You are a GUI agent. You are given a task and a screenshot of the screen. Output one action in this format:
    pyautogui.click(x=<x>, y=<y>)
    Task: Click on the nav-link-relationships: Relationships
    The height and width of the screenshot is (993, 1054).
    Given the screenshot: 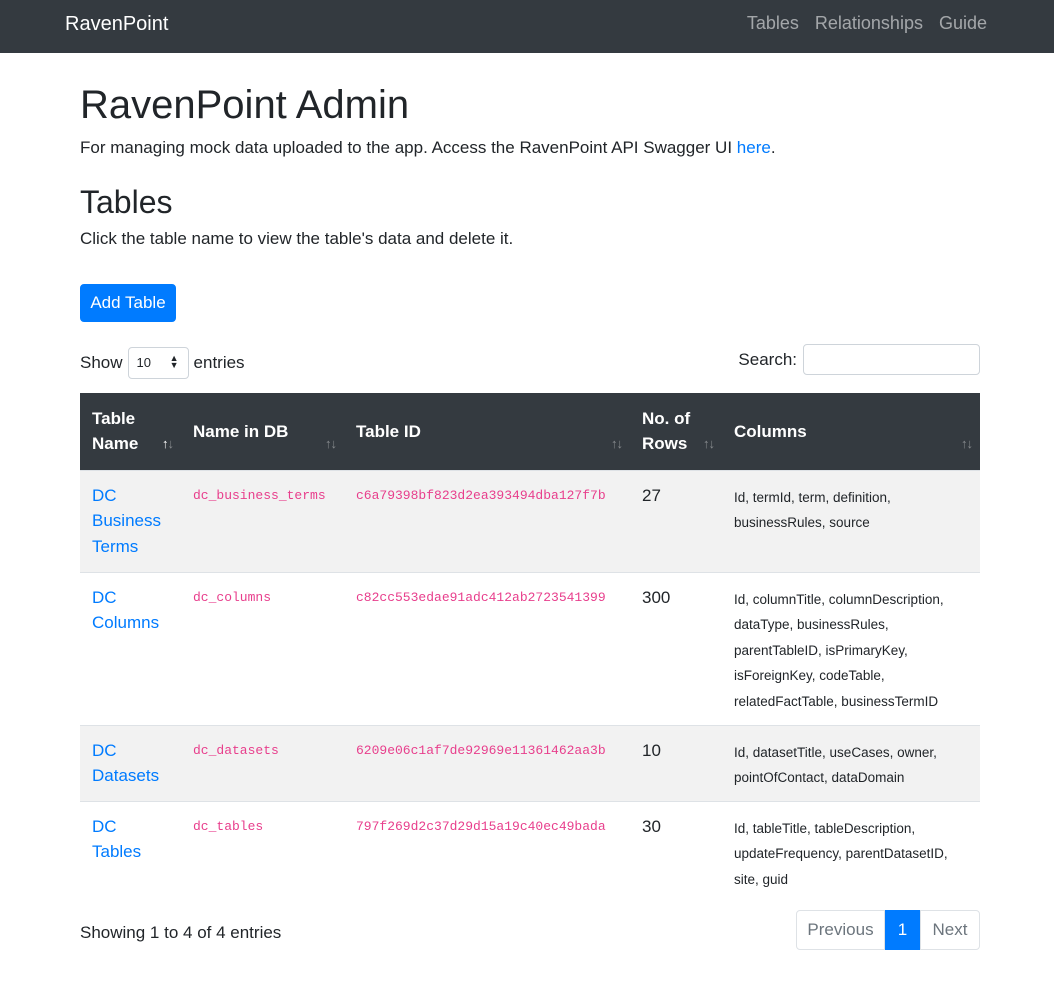 What is the action you would take?
    pyautogui.click(x=869, y=23)
    